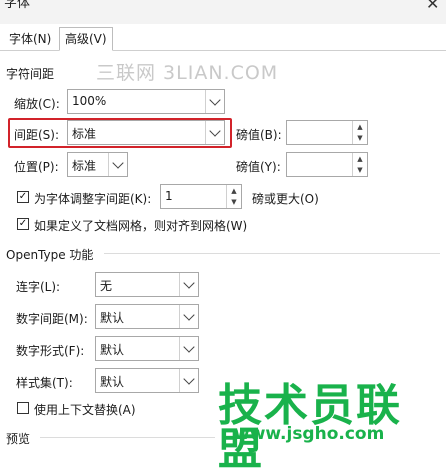  Describe the element at coordinates (112, 350) in the screenshot. I see `num-forms-value: 默认` at that location.